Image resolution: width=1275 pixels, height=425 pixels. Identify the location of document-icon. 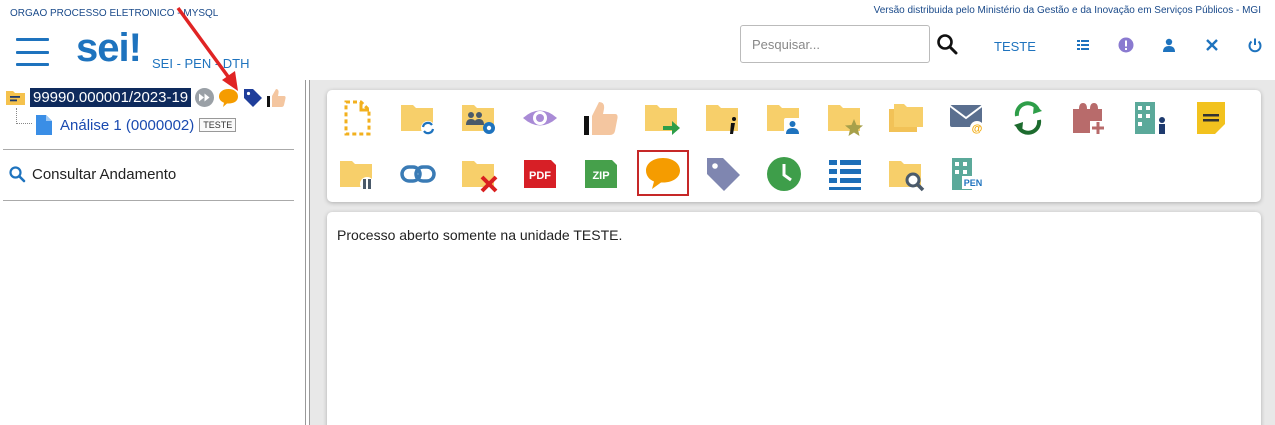
(44, 125).